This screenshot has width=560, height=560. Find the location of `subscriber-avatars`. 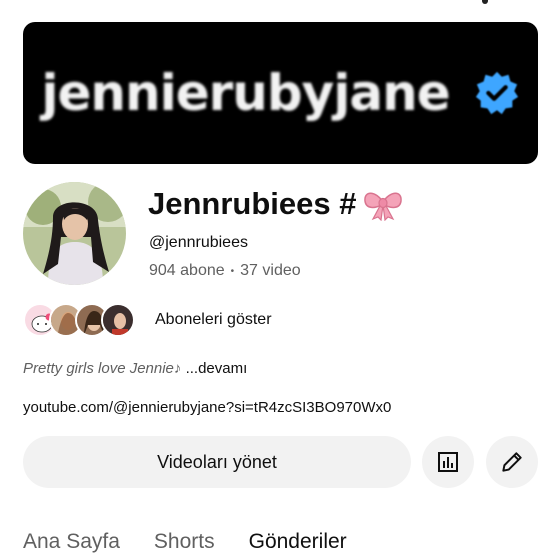

subscriber-avatars is located at coordinates (79, 320).